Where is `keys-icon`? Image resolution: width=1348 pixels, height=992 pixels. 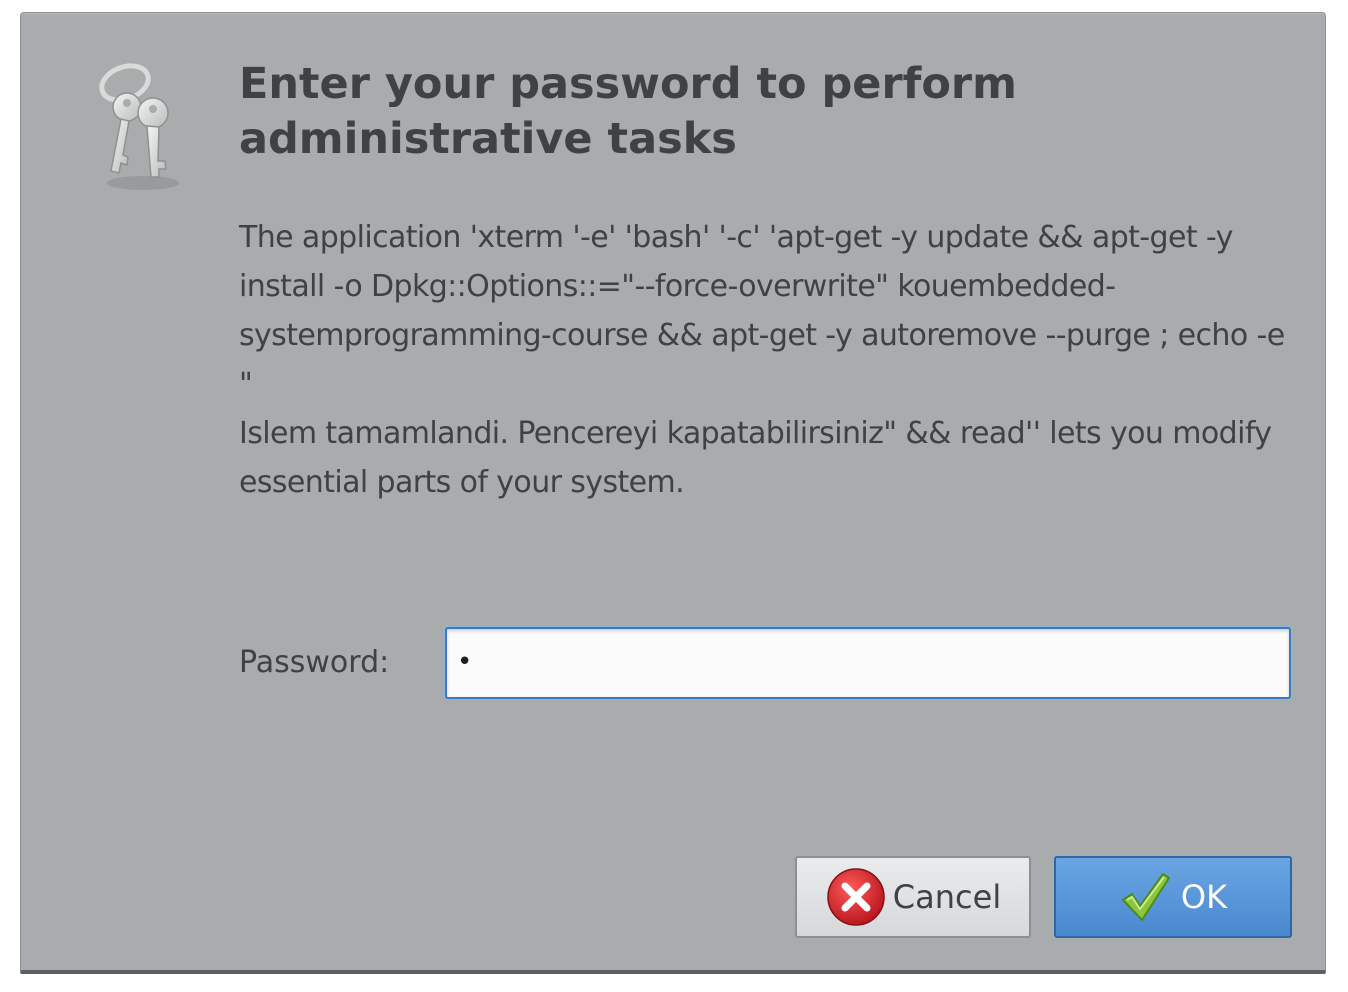
keys-icon is located at coordinates (139, 126).